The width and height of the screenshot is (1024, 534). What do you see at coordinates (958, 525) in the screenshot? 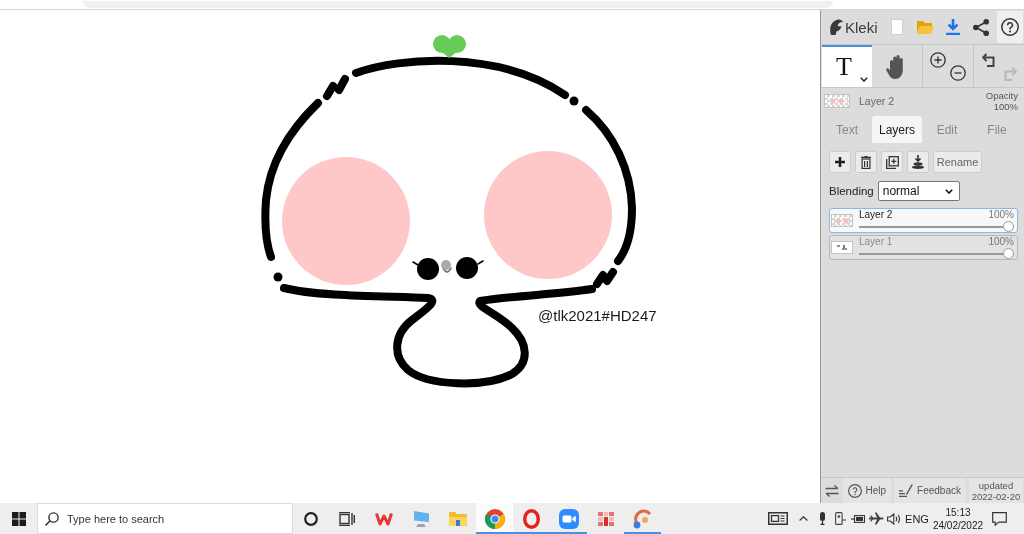
I see `clock-date: 24/02/2022` at bounding box center [958, 525].